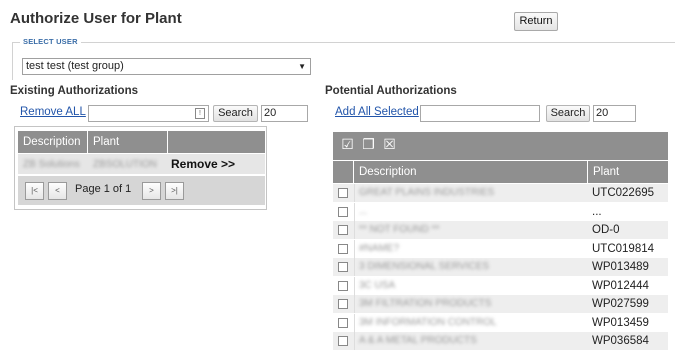 The image size is (675, 351). What do you see at coordinates (614, 113) in the screenshot?
I see `potential-page-size-input: 20` at bounding box center [614, 113].